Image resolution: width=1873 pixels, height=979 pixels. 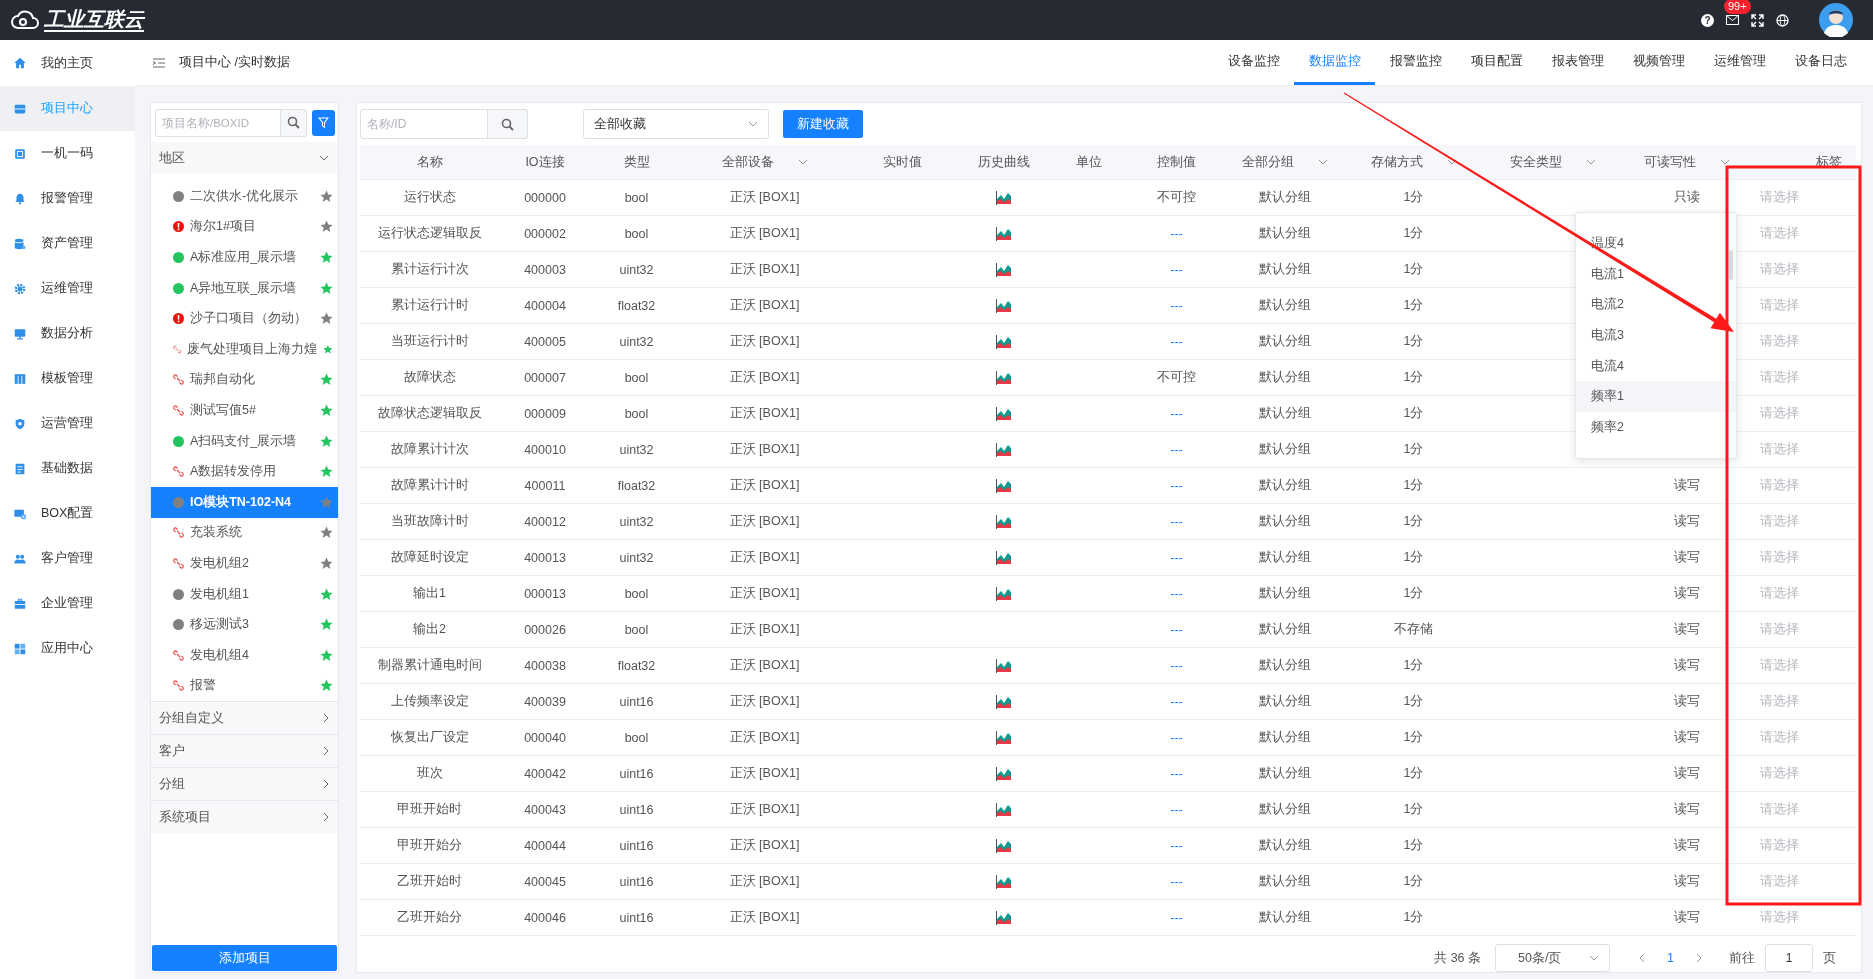 What do you see at coordinates (323, 122) in the screenshot?
I see `filter-button` at bounding box center [323, 122].